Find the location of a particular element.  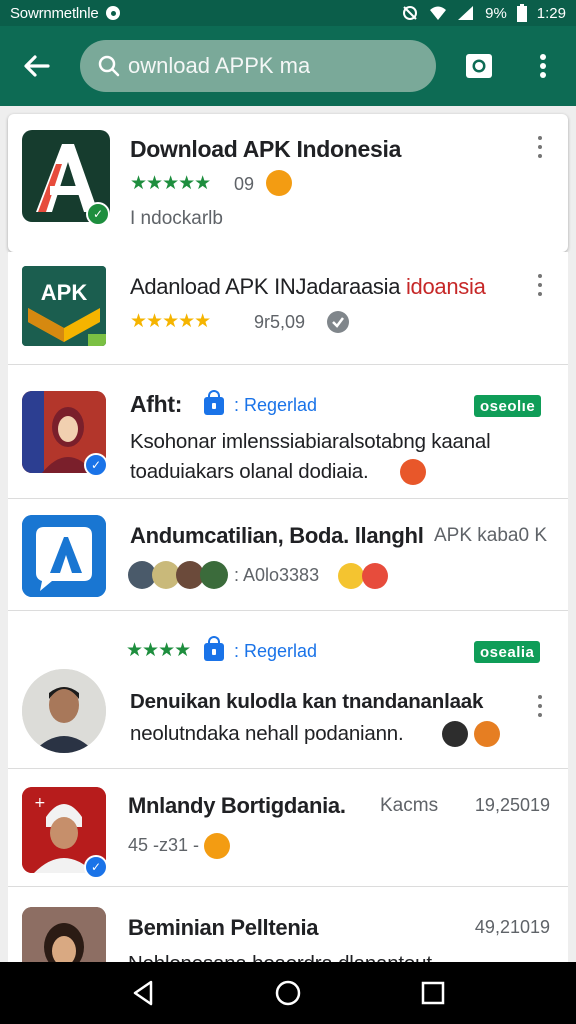

description-line-1: Nehlonesana boaordra dlanantout is located at coordinates (280, 955).